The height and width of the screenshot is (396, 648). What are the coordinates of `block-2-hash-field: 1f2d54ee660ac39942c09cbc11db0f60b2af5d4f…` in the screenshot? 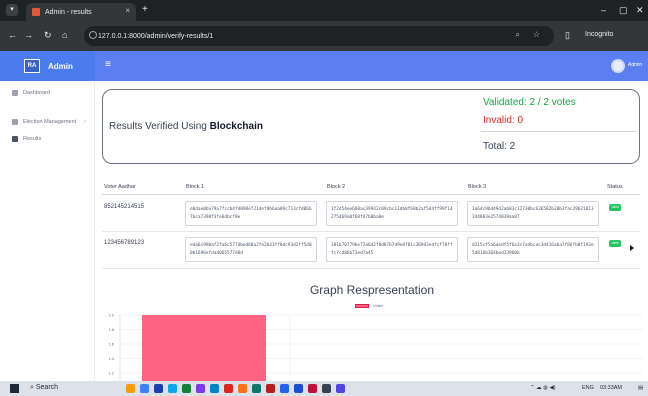 It's located at (392, 213).